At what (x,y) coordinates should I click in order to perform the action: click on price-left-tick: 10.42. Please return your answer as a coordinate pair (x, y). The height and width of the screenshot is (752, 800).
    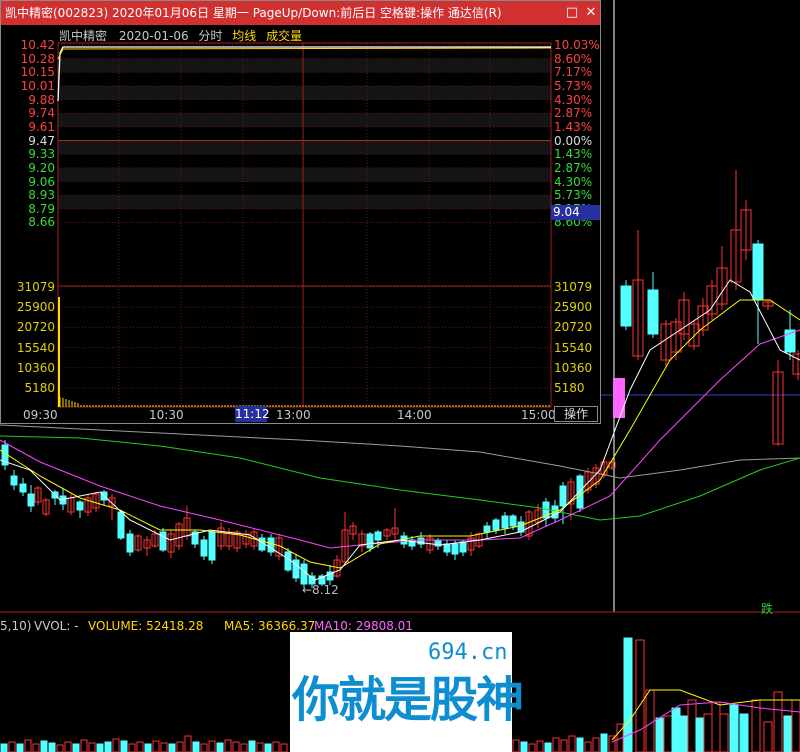
    Looking at the image, I should click on (37, 45).